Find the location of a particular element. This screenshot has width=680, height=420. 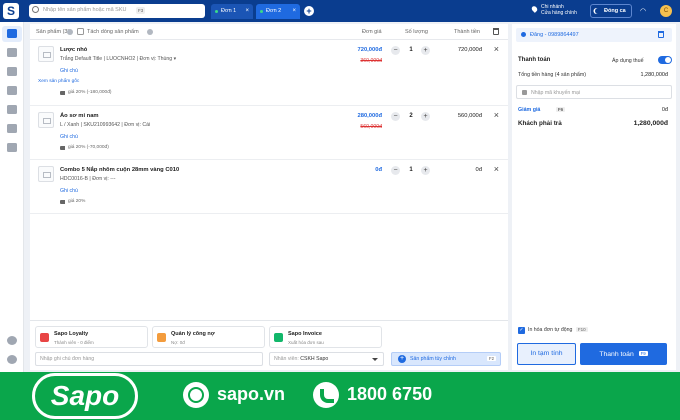

product-name: Áo sơ mi nam is located at coordinates (79, 116).